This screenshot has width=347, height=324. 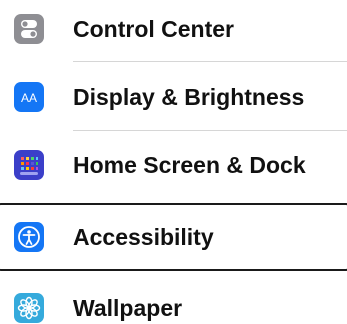 I want to click on home-screen-icon, so click(x=29, y=165).